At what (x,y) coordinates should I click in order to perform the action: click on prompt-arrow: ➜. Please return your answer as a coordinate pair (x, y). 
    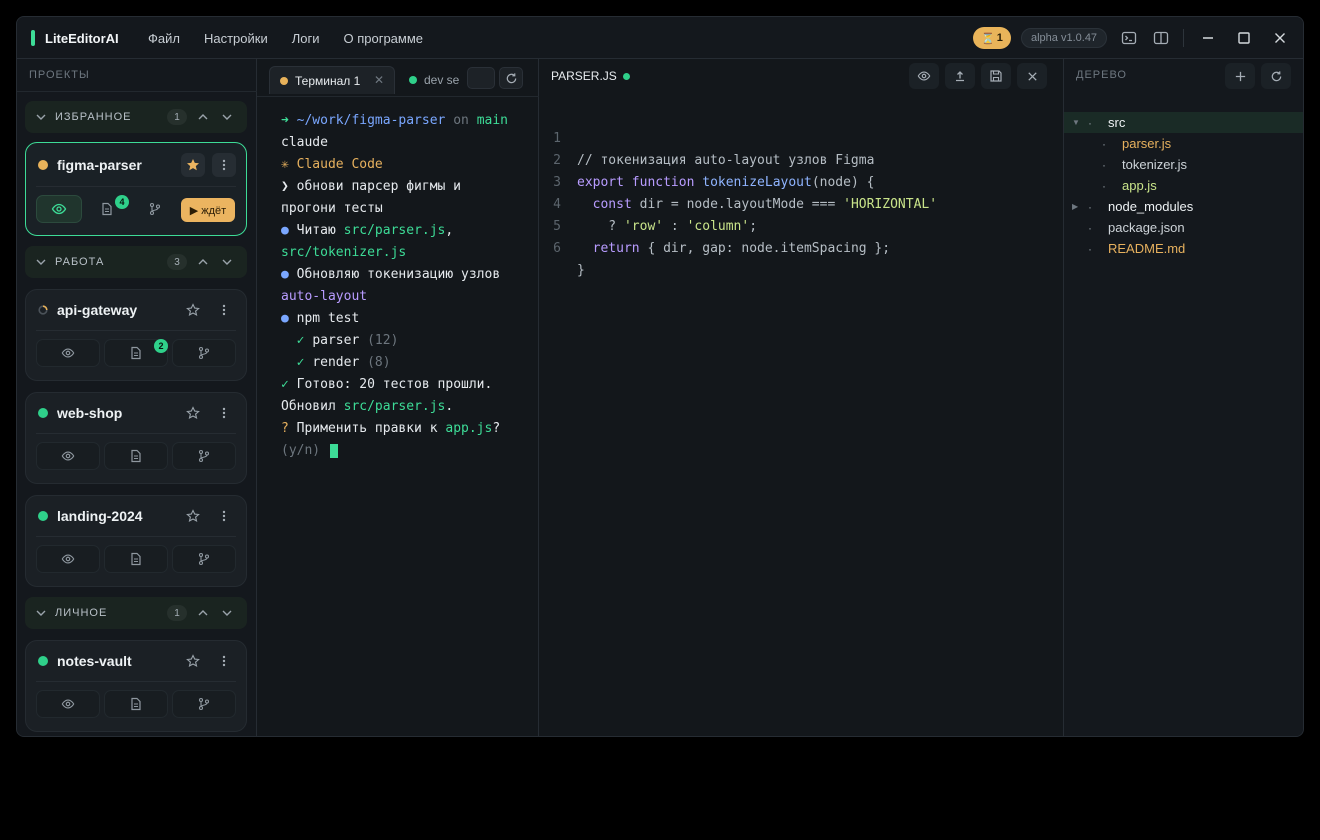
    Looking at the image, I should click on (289, 120).